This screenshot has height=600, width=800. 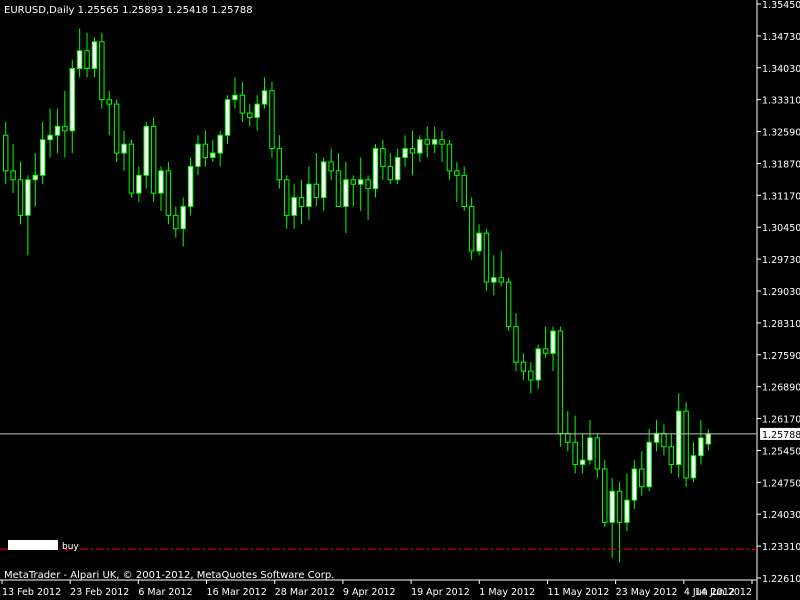 I want to click on date-tick-label: 13 Feb 2012, so click(x=31, y=592).